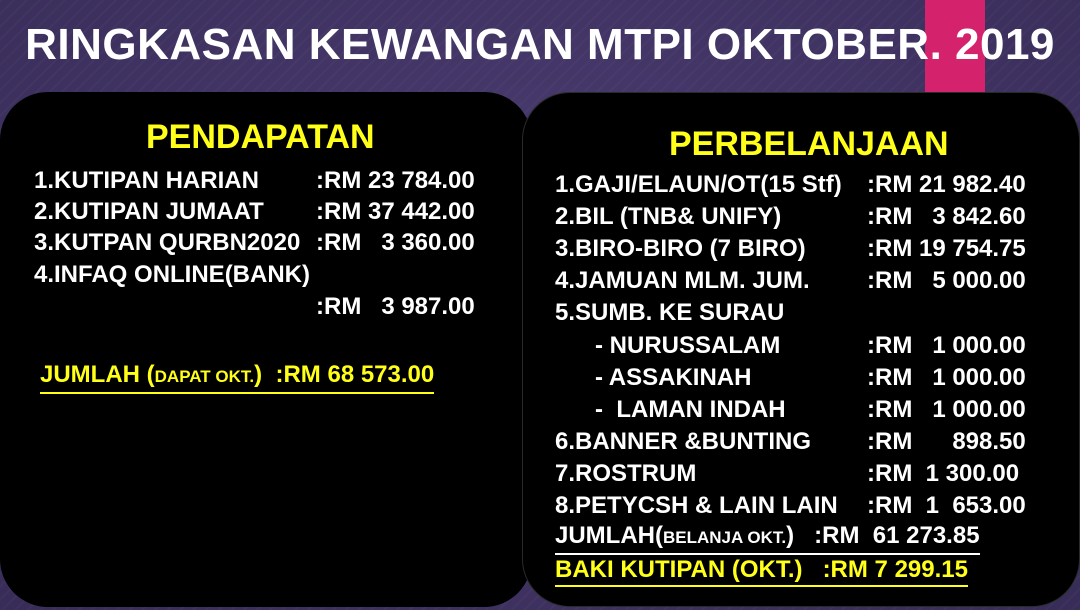 Image resolution: width=1080 pixels, height=610 pixels. Describe the element at coordinates (690, 409) in the screenshot. I see `item-label: - LAMAN INDAH` at that location.